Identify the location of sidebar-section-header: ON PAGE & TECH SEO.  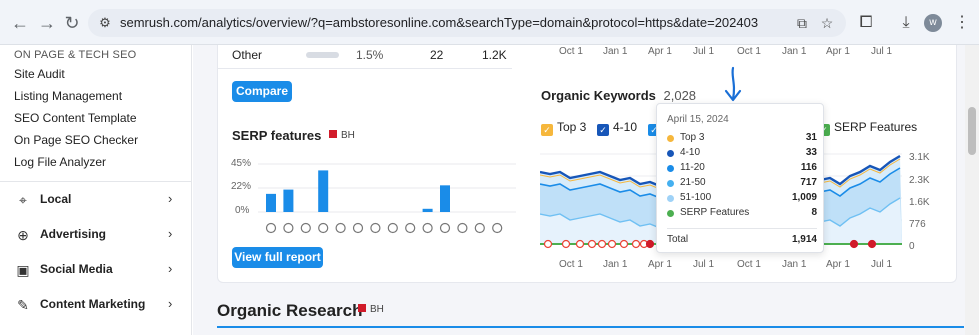
(75, 55).